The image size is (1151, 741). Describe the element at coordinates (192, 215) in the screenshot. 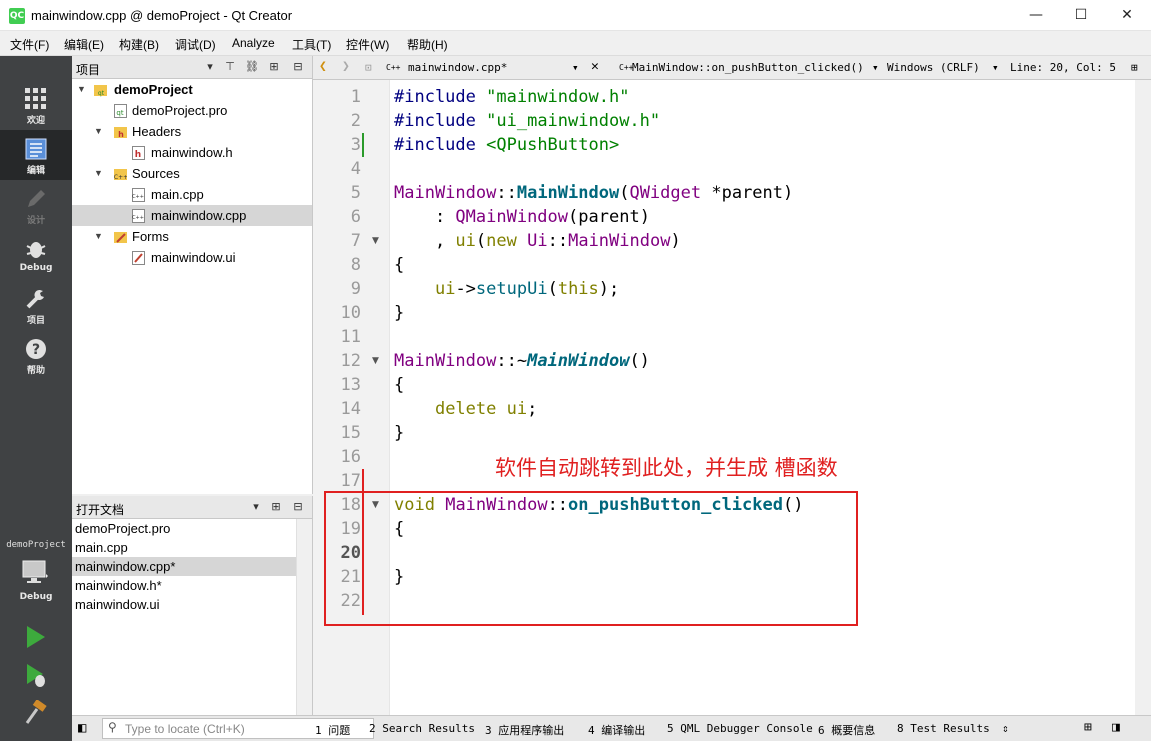

I see `tree-item-source-file: C++ mainwindow.cpp` at that location.